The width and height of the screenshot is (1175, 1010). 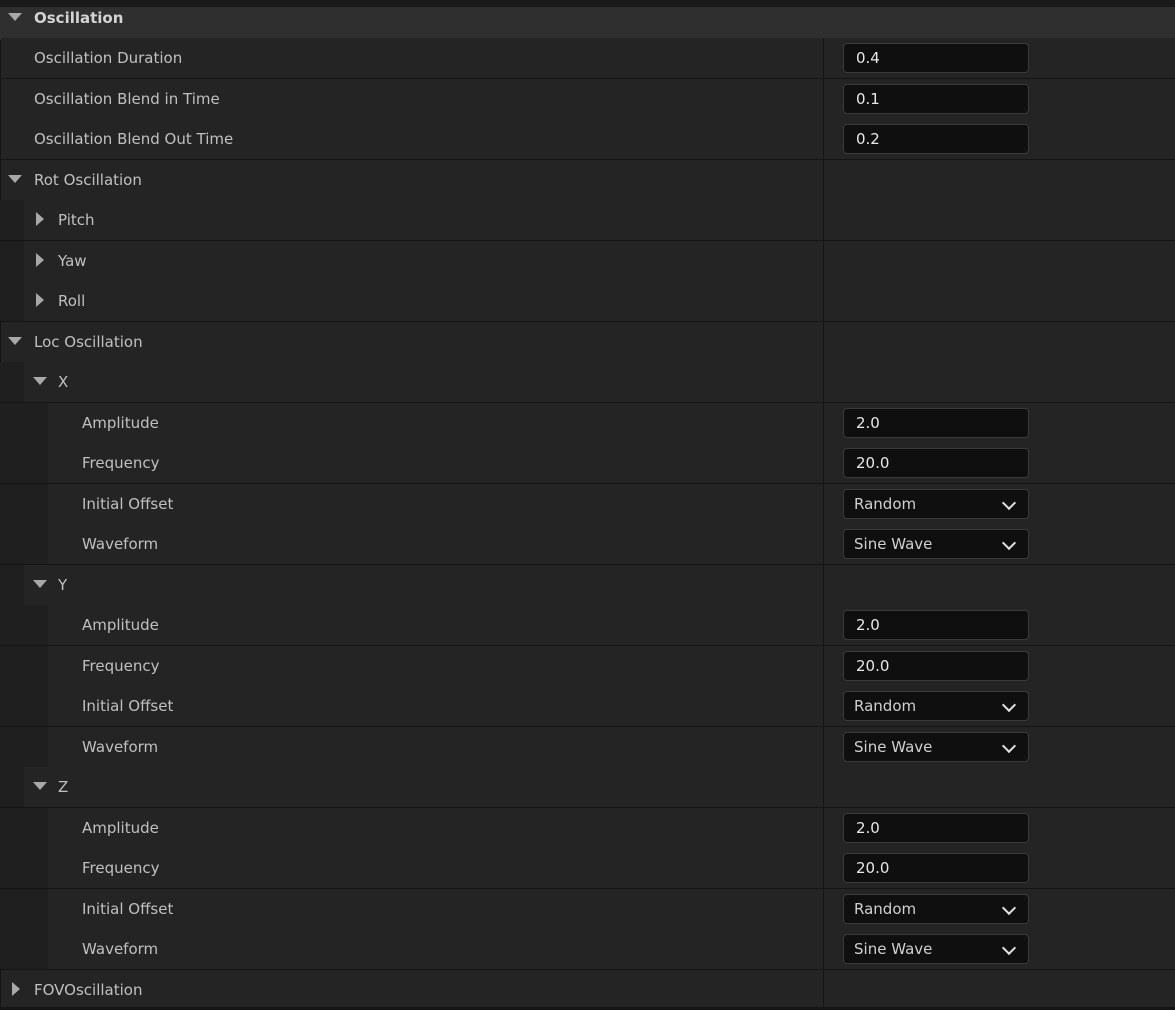 What do you see at coordinates (936, 58) in the screenshot?
I see `oscillation-duration-input: 0.4` at bounding box center [936, 58].